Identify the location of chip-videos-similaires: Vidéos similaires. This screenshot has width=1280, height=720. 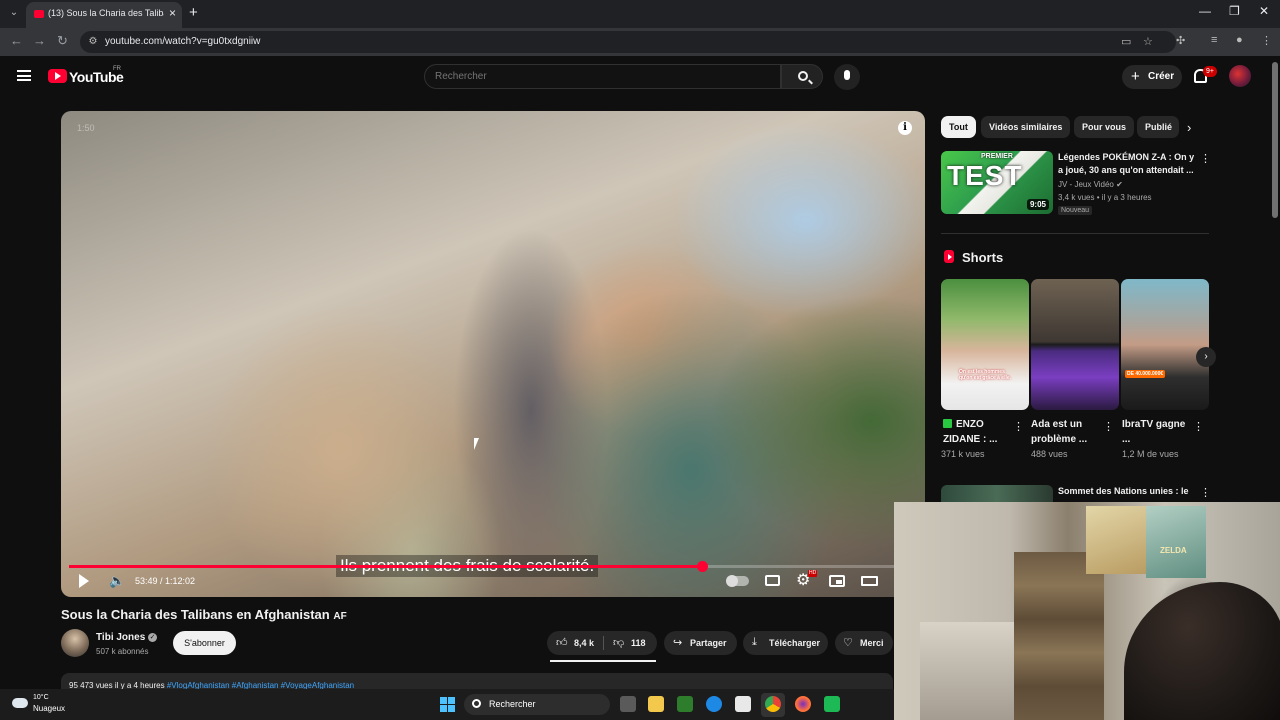
(1026, 127).